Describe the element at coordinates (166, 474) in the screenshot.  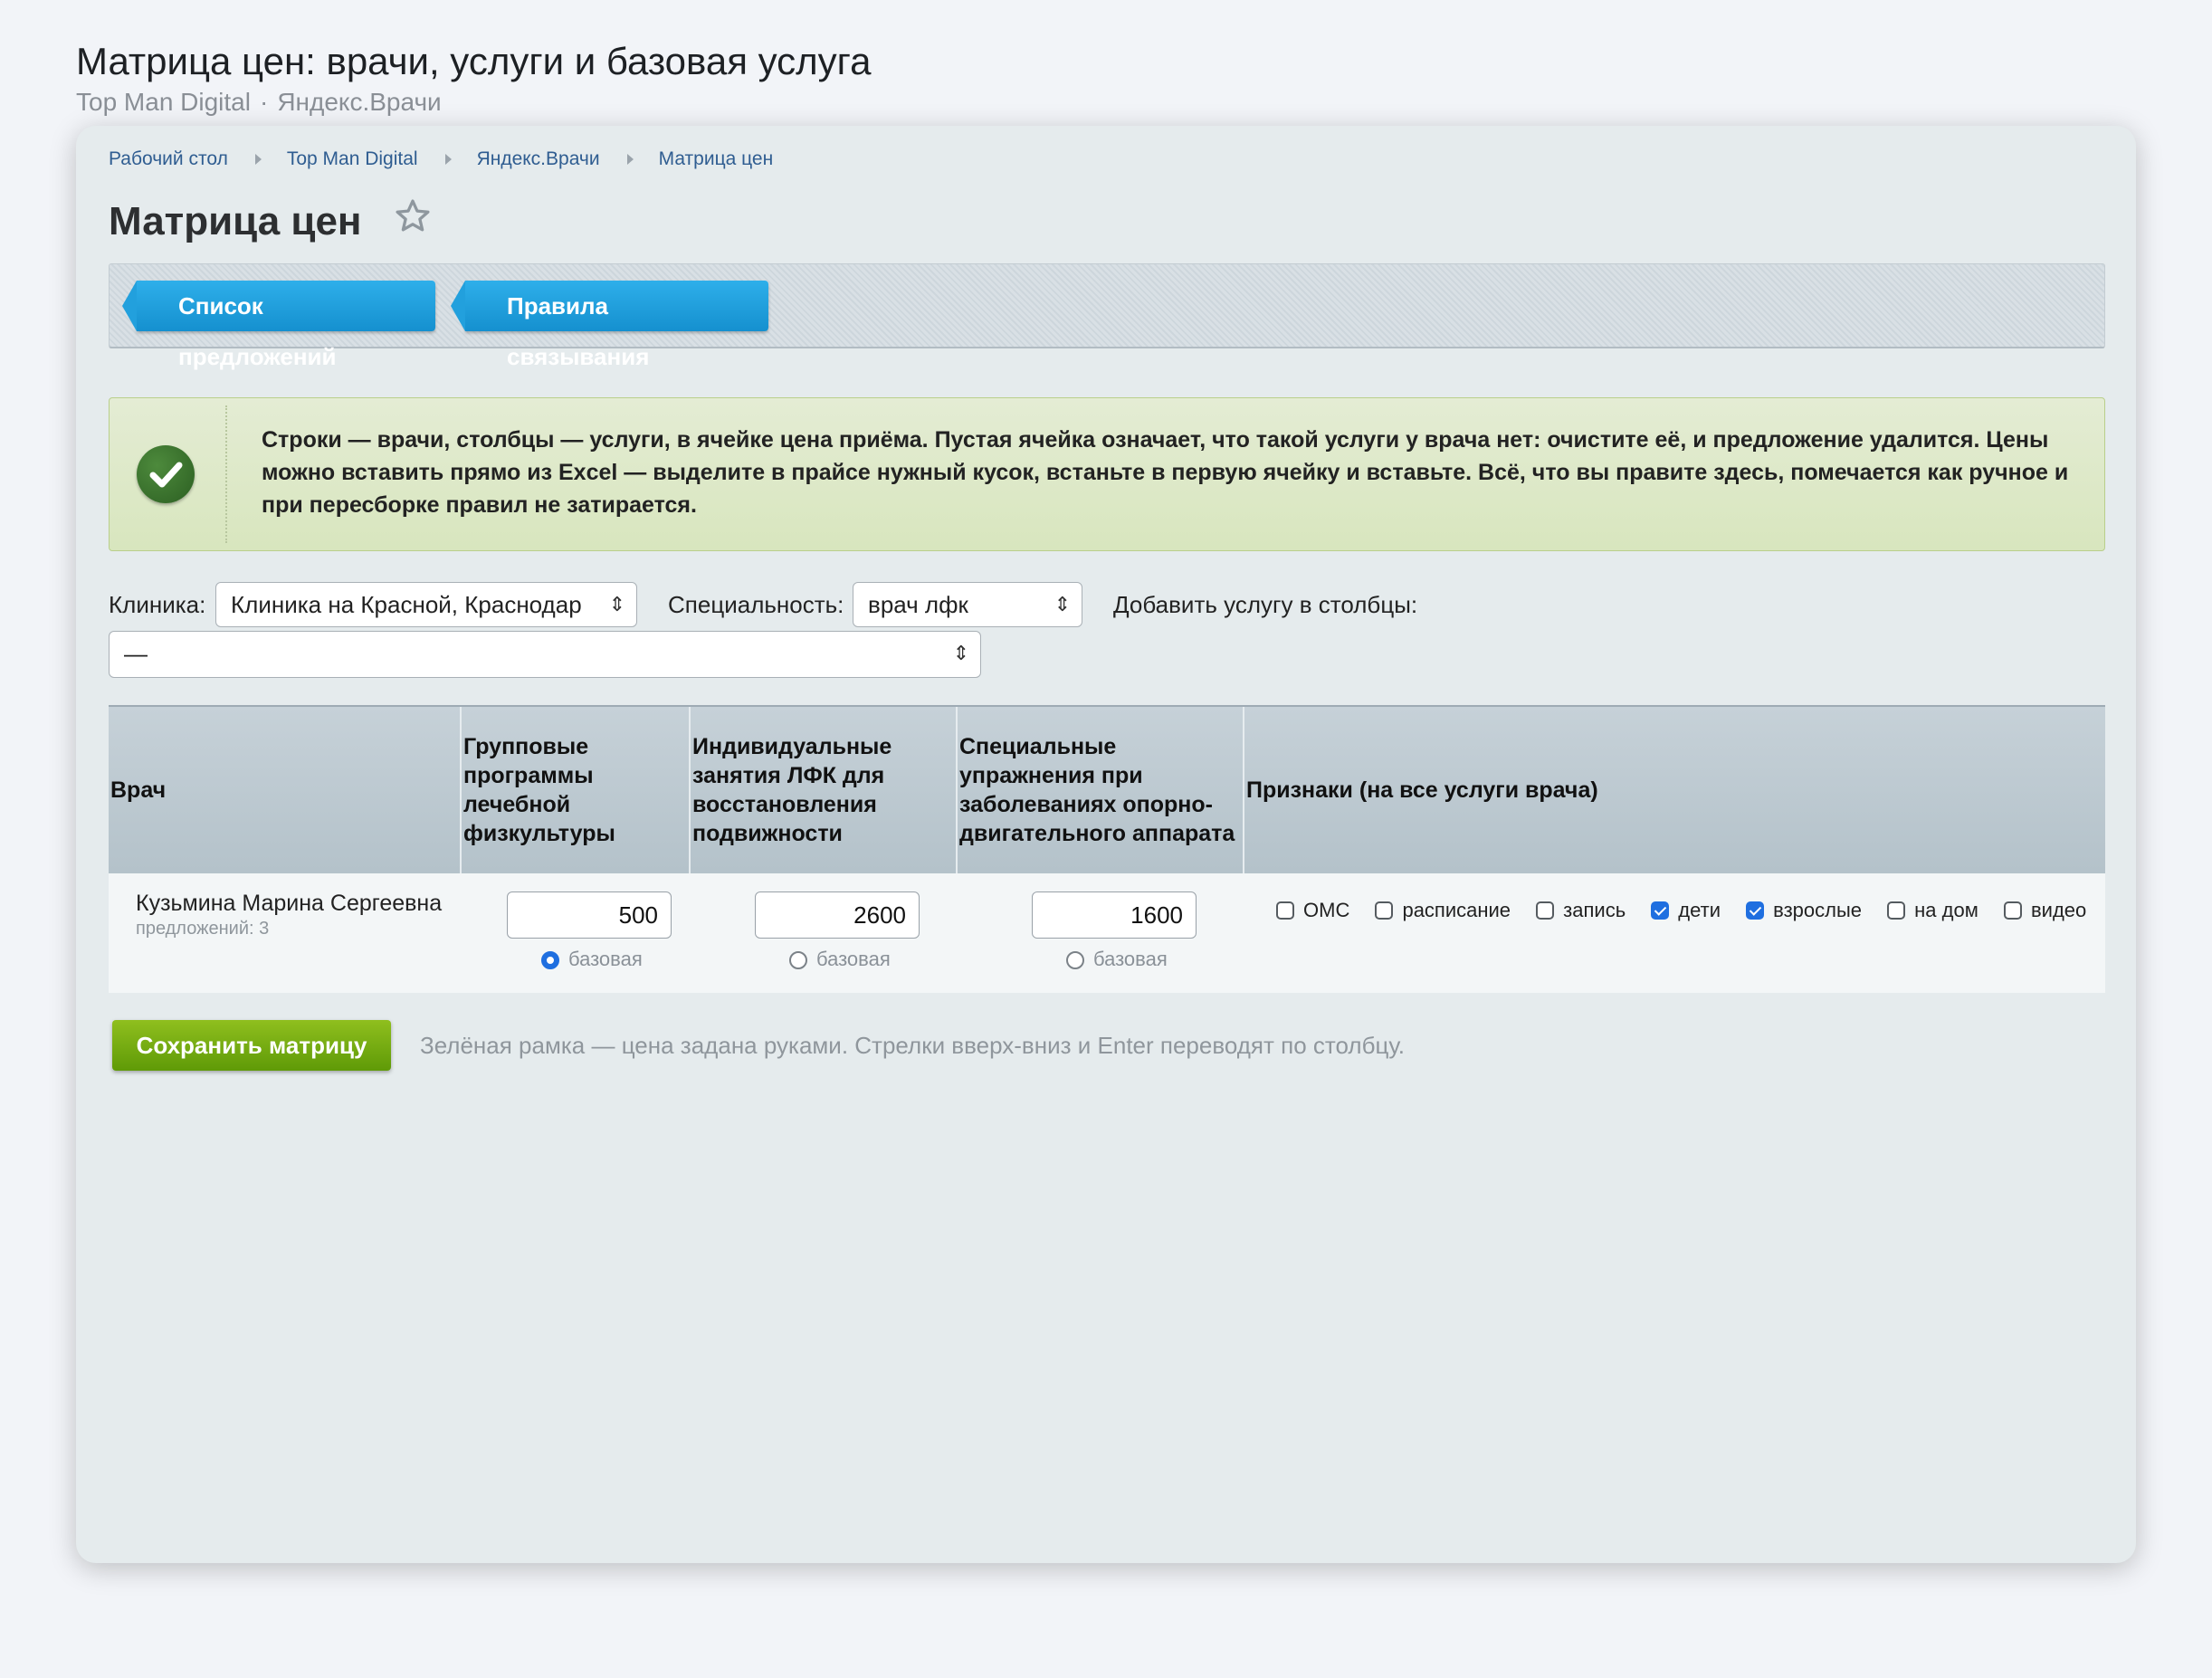
I see `check-circle-icon` at that location.